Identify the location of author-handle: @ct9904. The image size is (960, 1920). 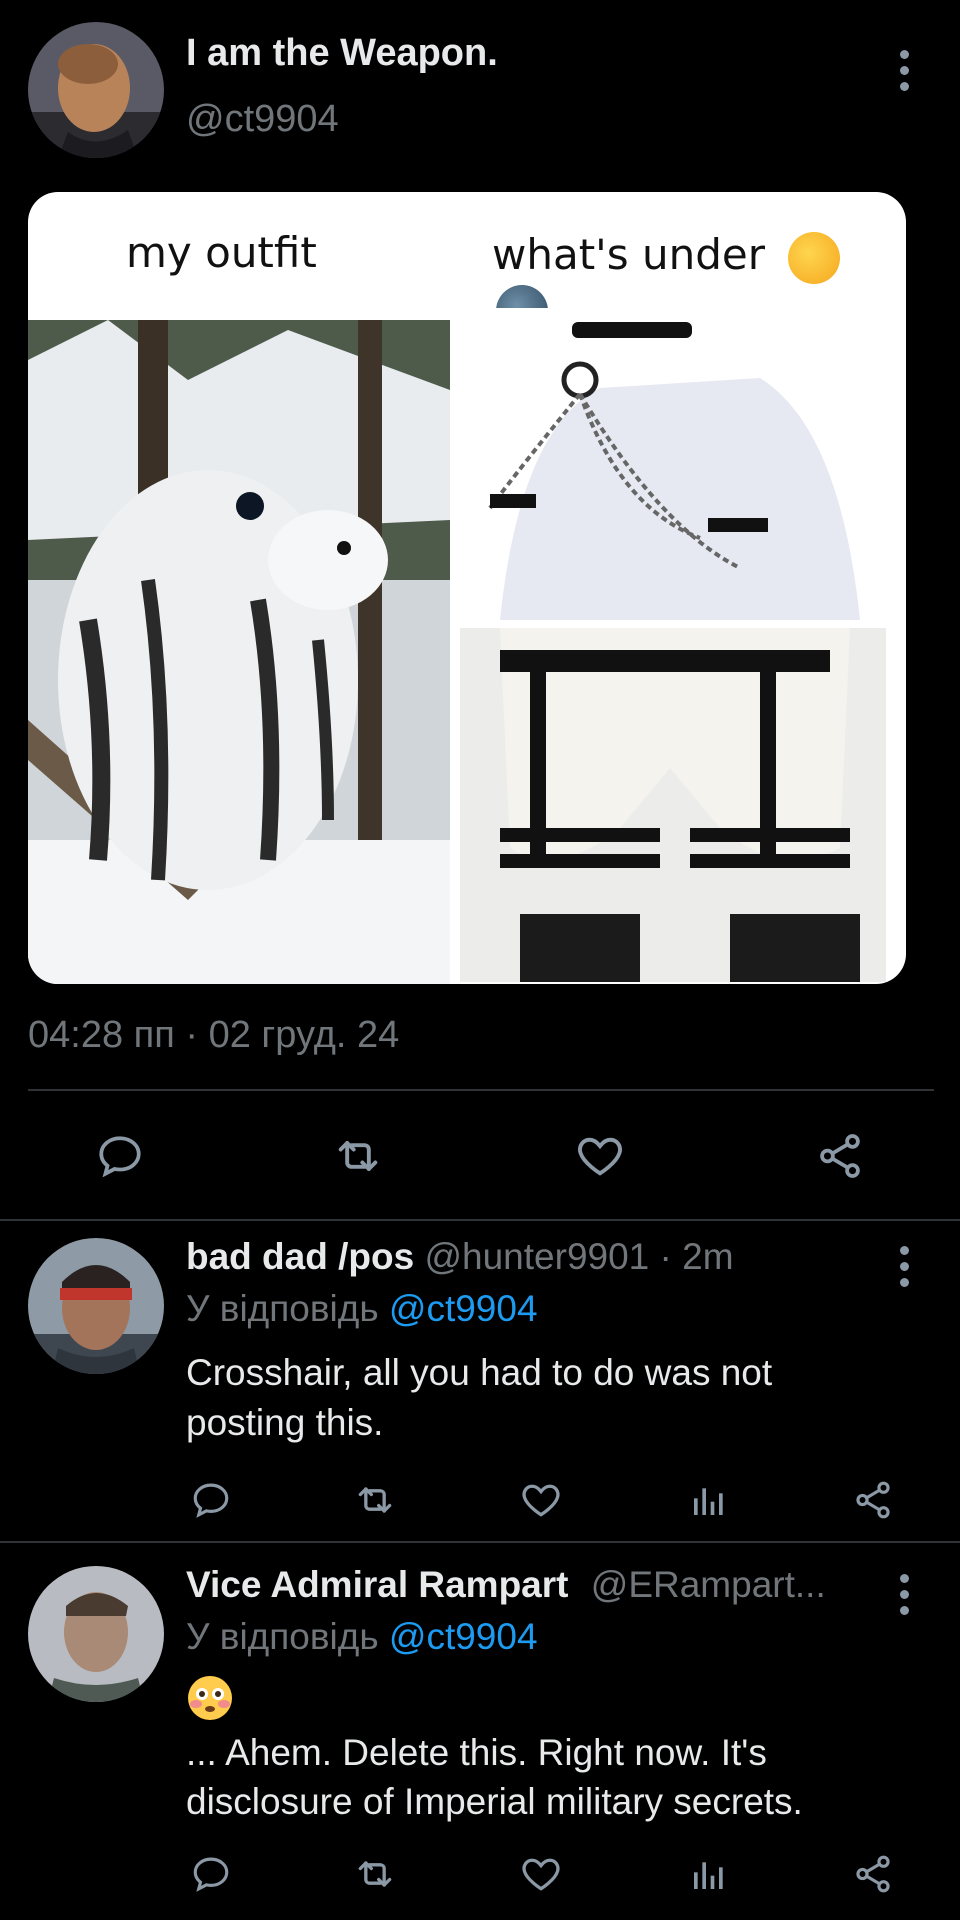
(262, 119).